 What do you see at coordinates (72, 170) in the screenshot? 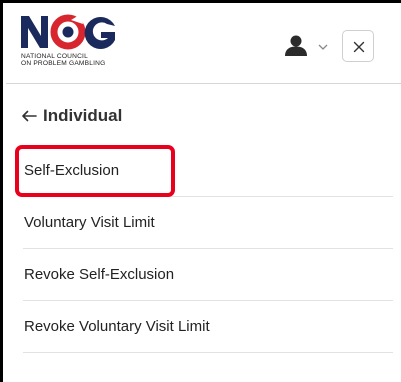
I see `menu-item-label: Self-Exclusion` at bounding box center [72, 170].